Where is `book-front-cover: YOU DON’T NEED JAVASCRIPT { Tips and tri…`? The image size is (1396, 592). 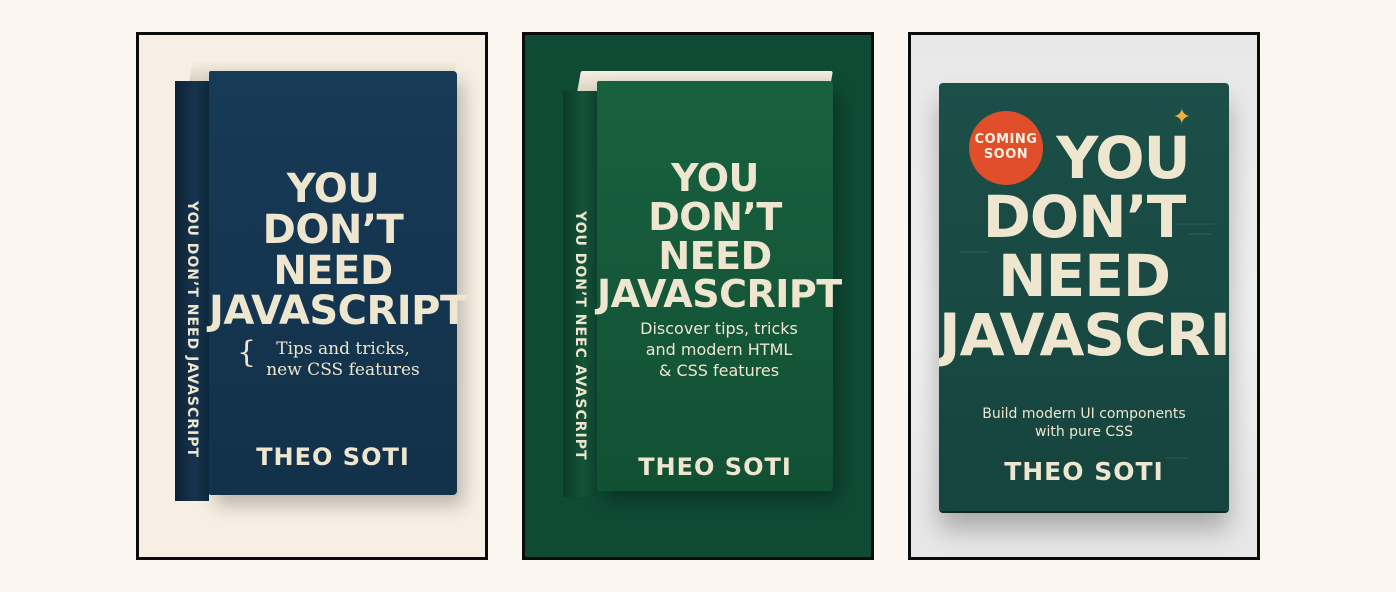
book-front-cover: YOU DON’T NEED JAVASCRIPT { Tips and tri… is located at coordinates (338, 283).